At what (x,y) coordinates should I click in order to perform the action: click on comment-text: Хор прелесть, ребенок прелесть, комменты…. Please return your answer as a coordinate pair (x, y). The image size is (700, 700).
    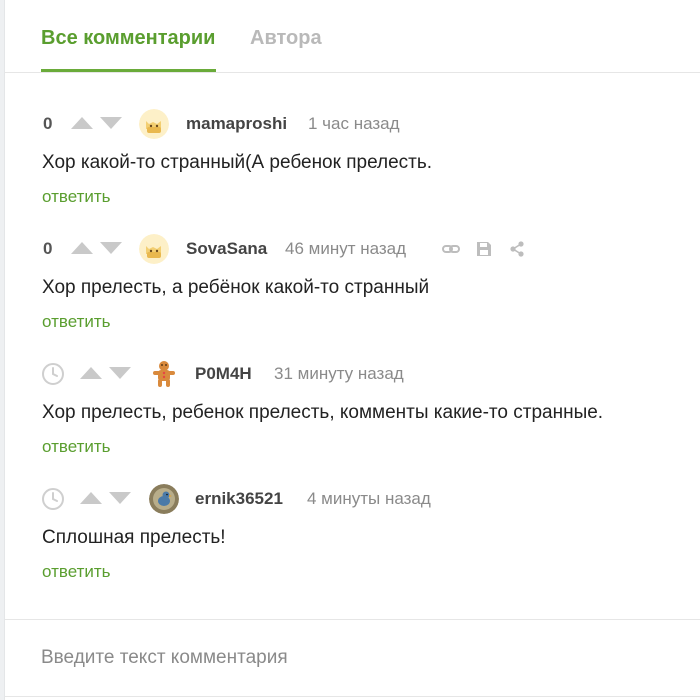
    Looking at the image, I should click on (323, 412).